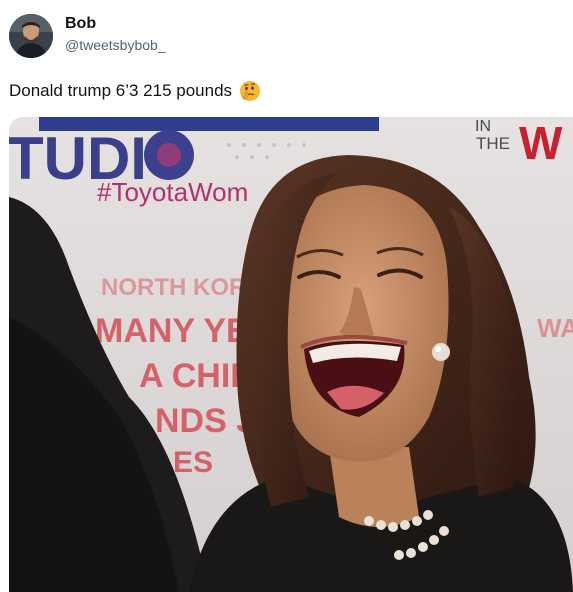  I want to click on author-display-name: Bob, so click(115, 24).